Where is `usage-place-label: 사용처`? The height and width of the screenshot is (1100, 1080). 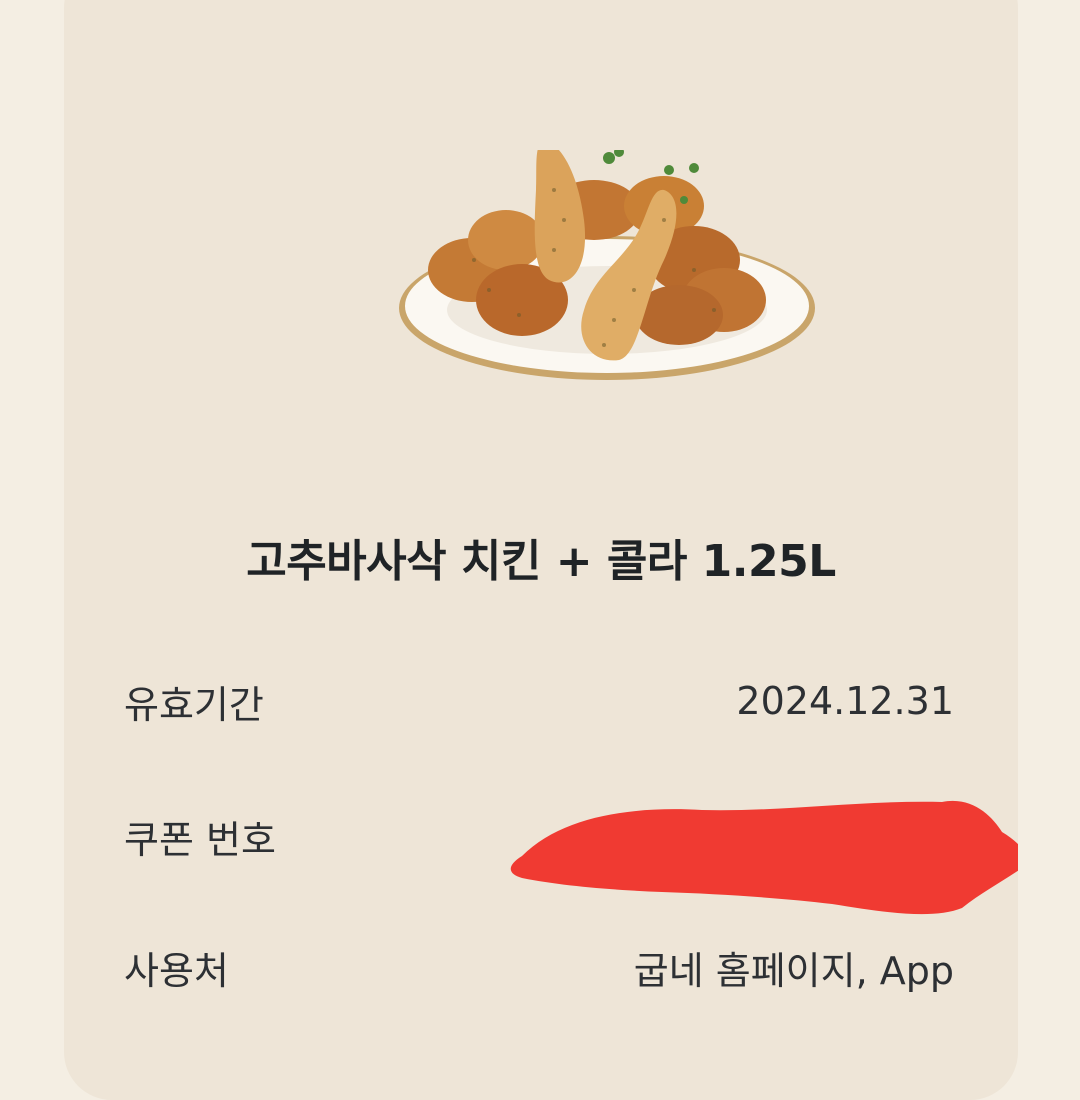 usage-place-label: 사용처 is located at coordinates (176, 970).